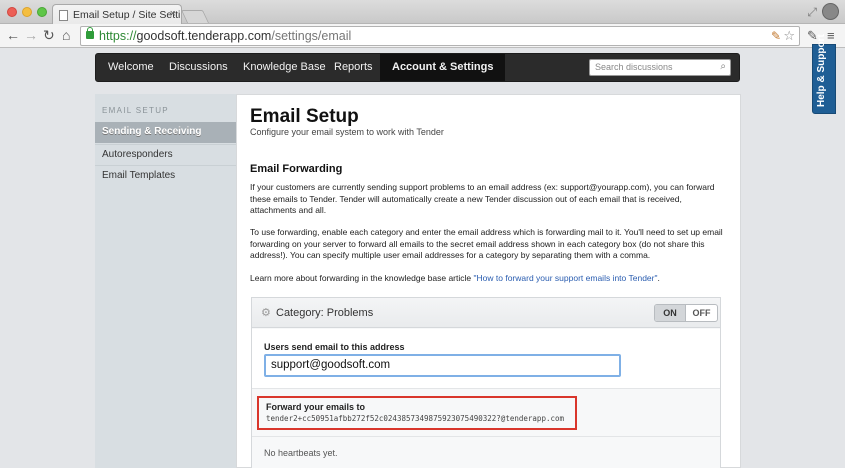 The height and width of the screenshot is (468, 845). Describe the element at coordinates (325, 313) in the screenshot. I see `category-title: Category: Problems` at that location.